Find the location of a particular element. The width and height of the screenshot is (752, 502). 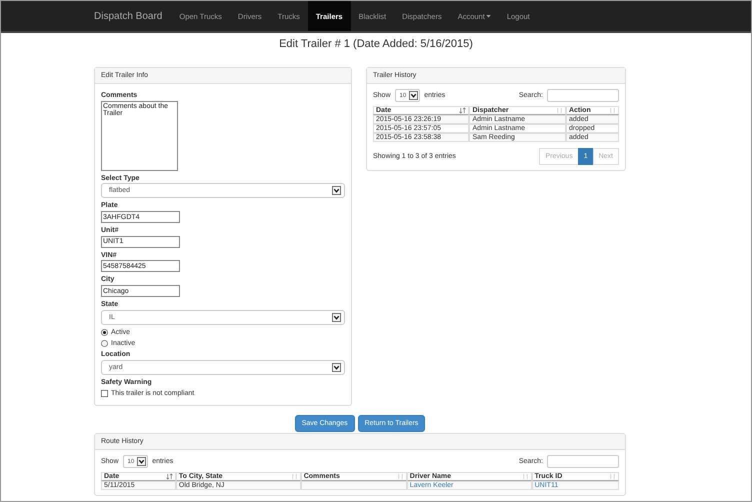

page-title: Edit Trailer # 1 (Date Added: 5/16/2015) is located at coordinates (376, 44).